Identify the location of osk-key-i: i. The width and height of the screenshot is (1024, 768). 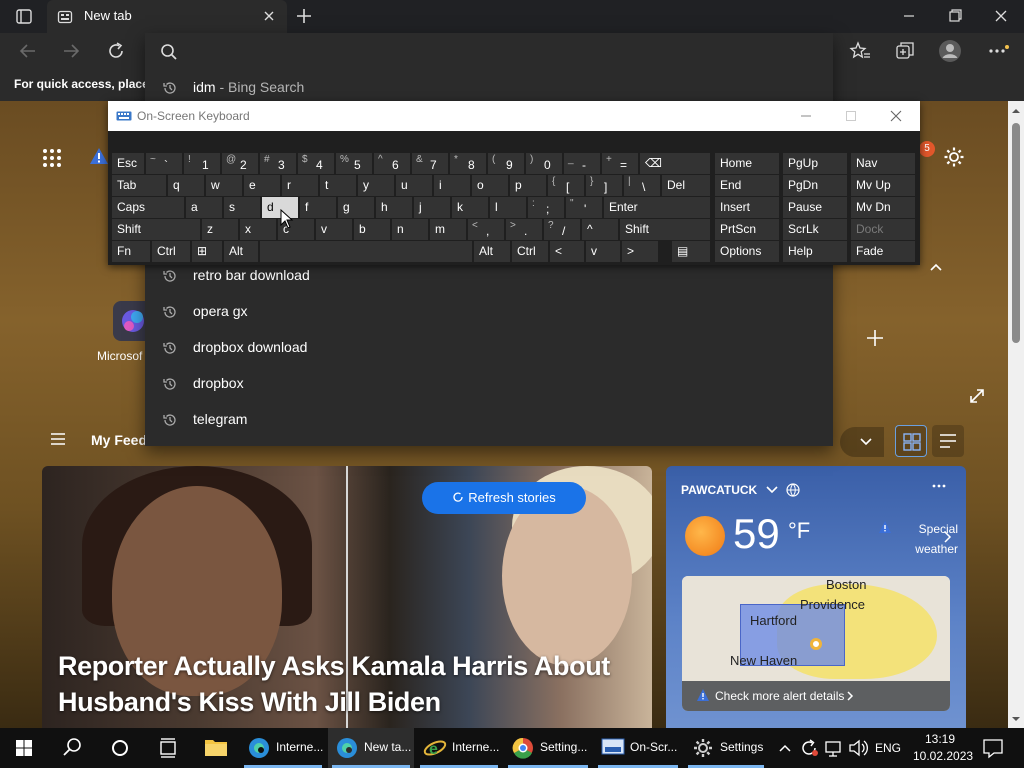
(452, 185).